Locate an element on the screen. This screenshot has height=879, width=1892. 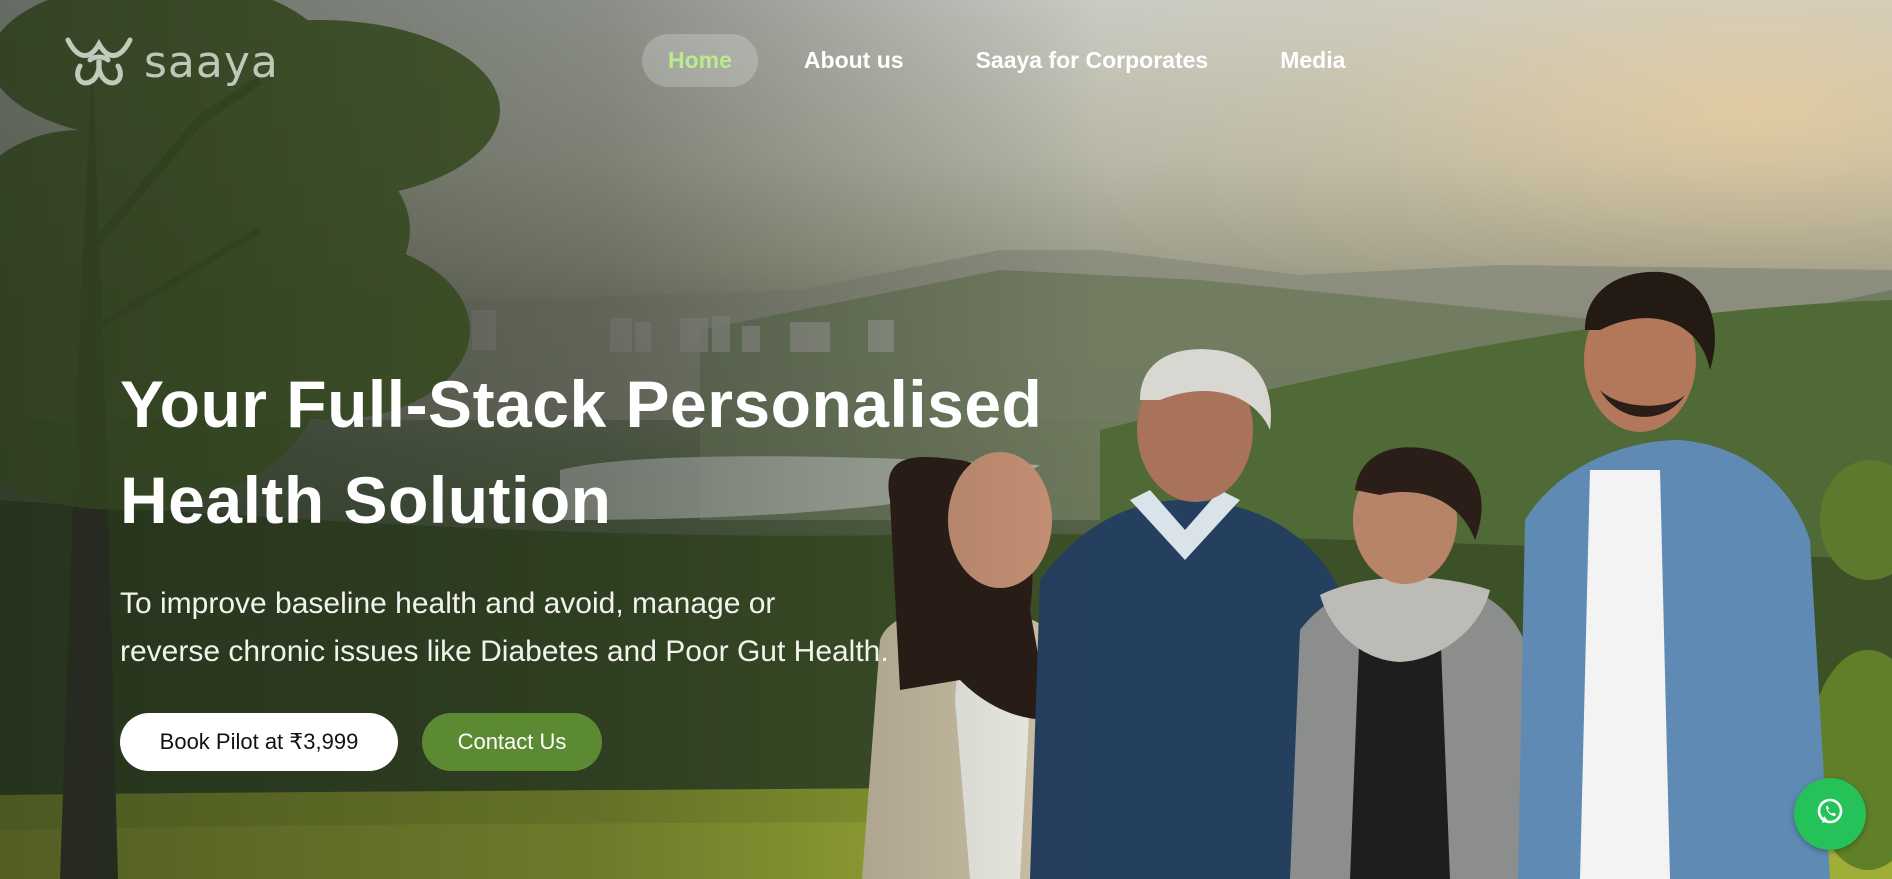
whatsapp-icon is located at coordinates (1830, 814).